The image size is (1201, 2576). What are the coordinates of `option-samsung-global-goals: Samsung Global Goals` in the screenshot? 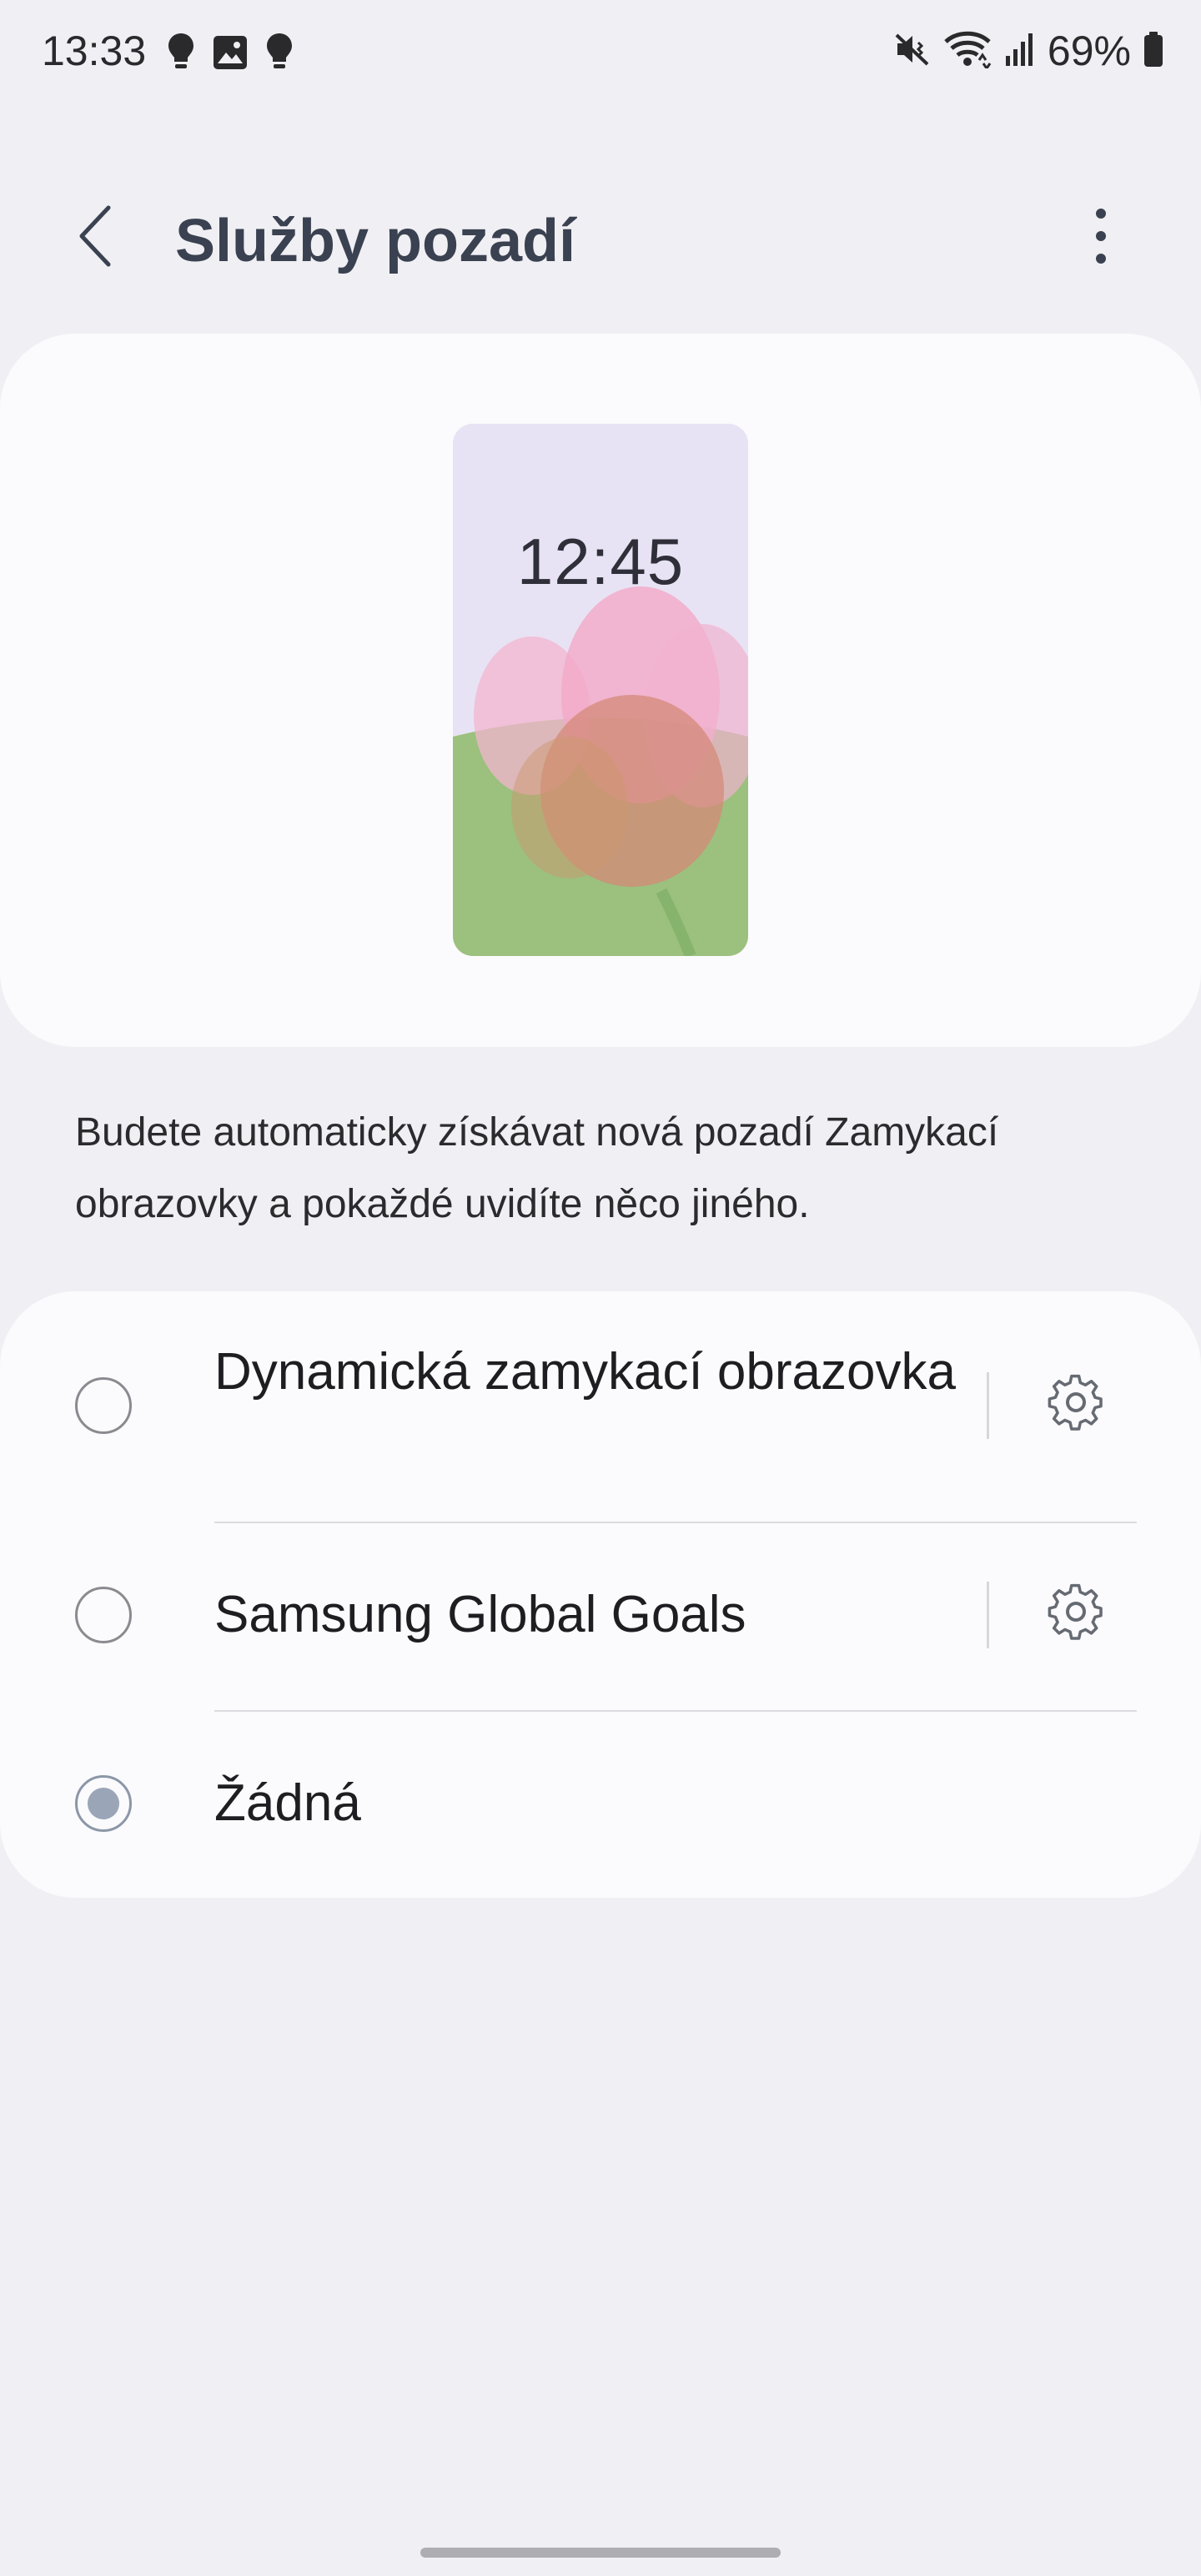 It's located at (601, 1617).